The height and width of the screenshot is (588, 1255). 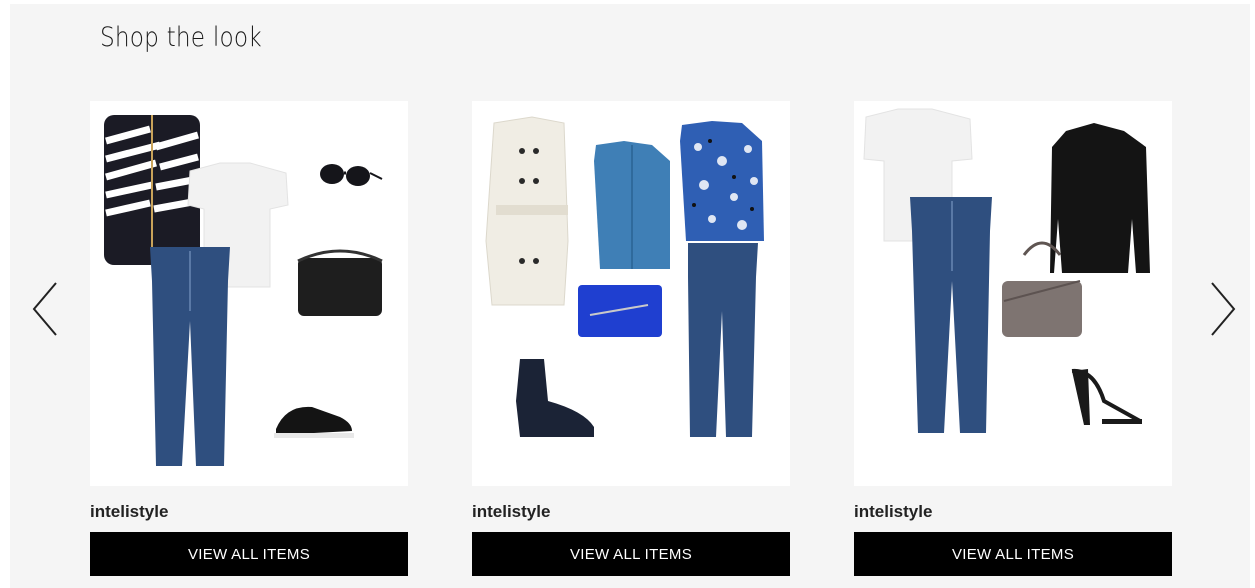 What do you see at coordinates (129, 511) in the screenshot?
I see `look-brand-1: intelistyle` at bounding box center [129, 511].